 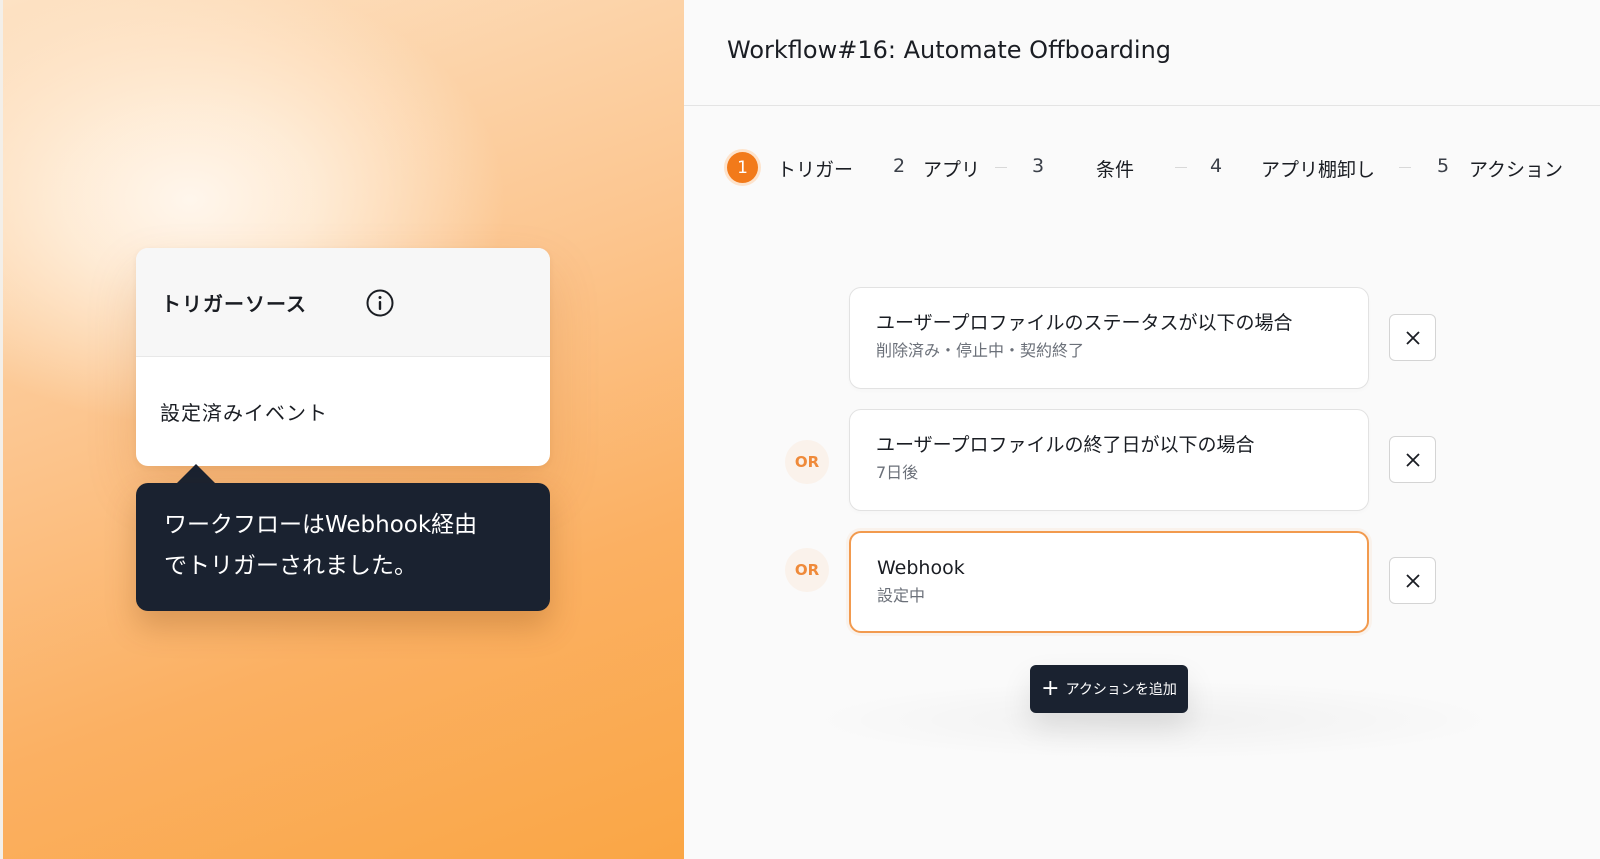 I want to click on configured-event-label: 設定済みイベント, so click(x=244, y=413).